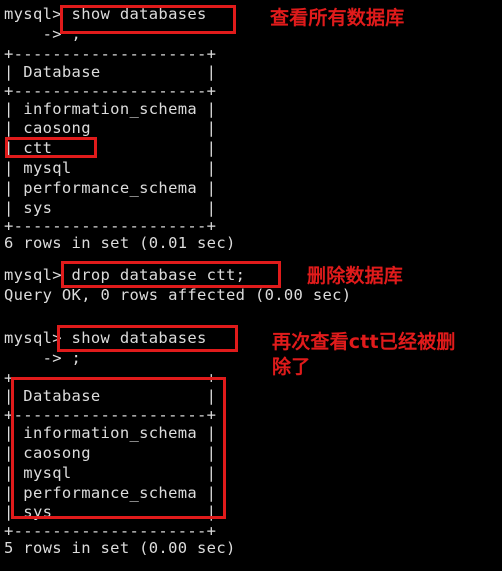  Describe the element at coordinates (364, 354) in the screenshot. I see `annotation-text: 再次查看ctt已经被删 除了` at that location.